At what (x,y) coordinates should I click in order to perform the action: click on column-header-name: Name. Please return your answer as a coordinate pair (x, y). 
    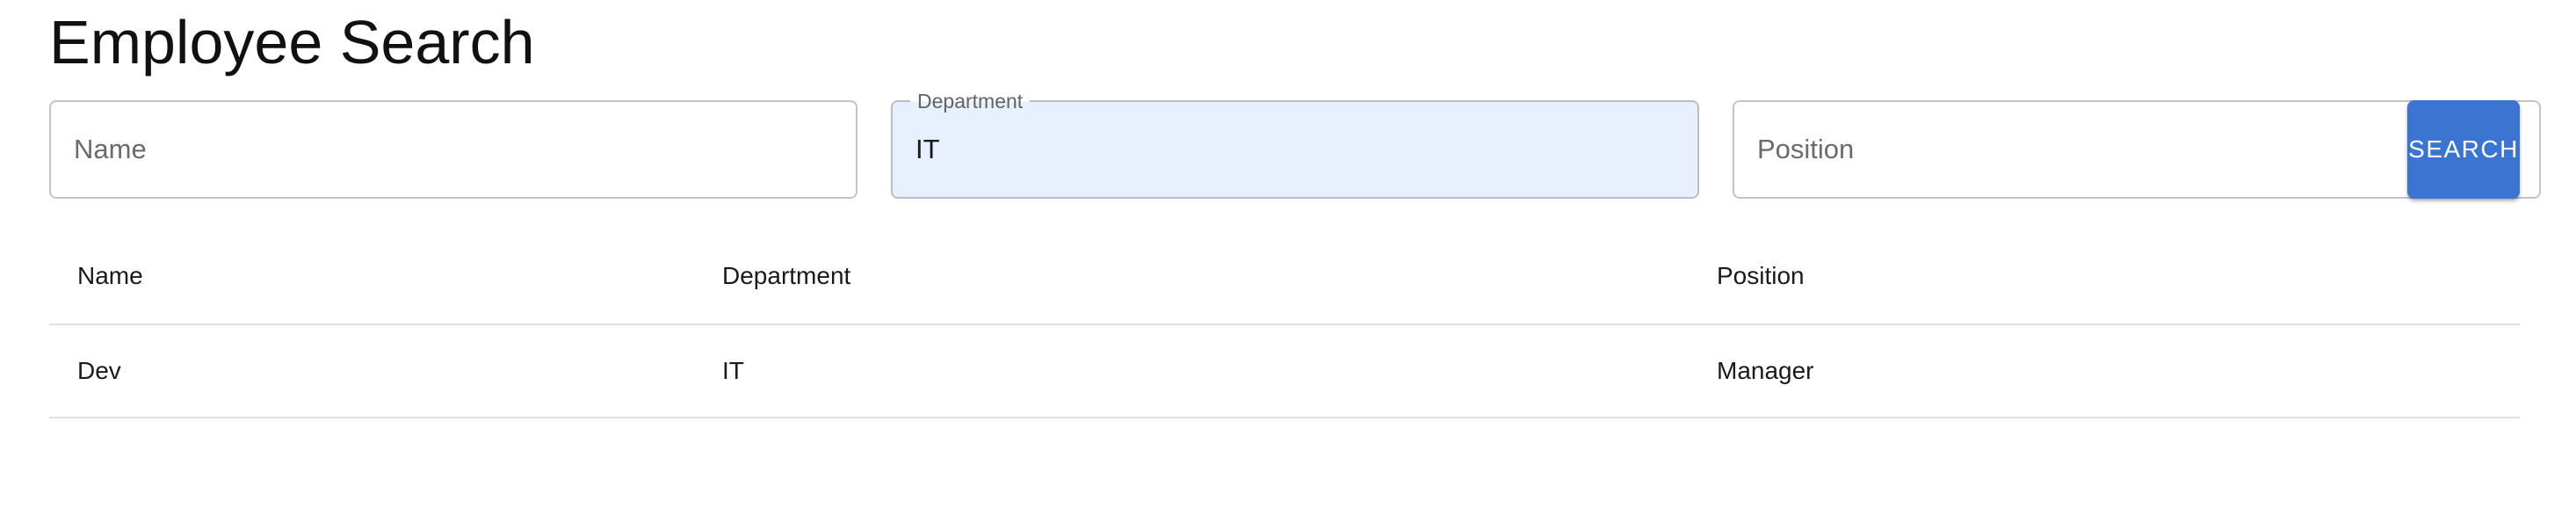
    Looking at the image, I should click on (371, 277).